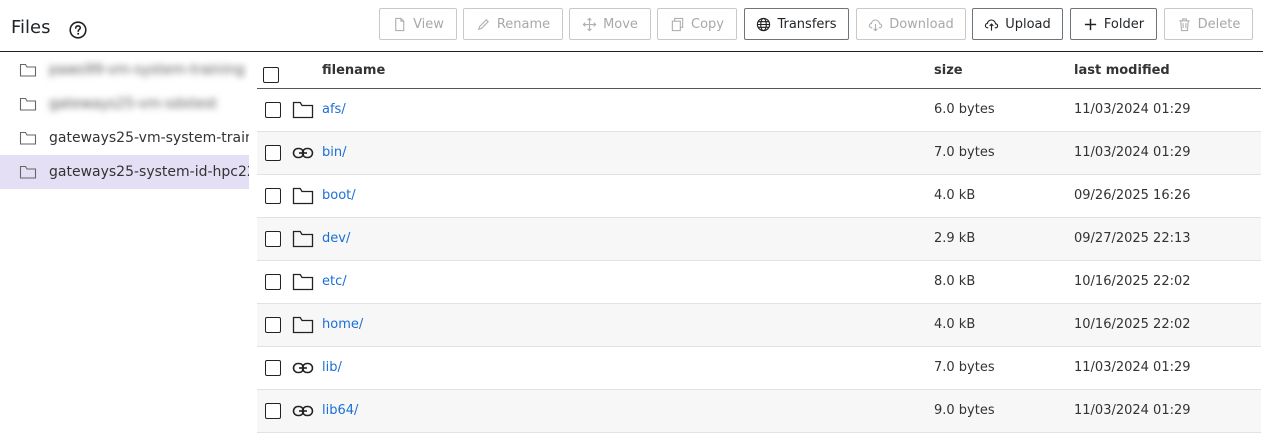  I want to click on file-icon, so click(400, 24).